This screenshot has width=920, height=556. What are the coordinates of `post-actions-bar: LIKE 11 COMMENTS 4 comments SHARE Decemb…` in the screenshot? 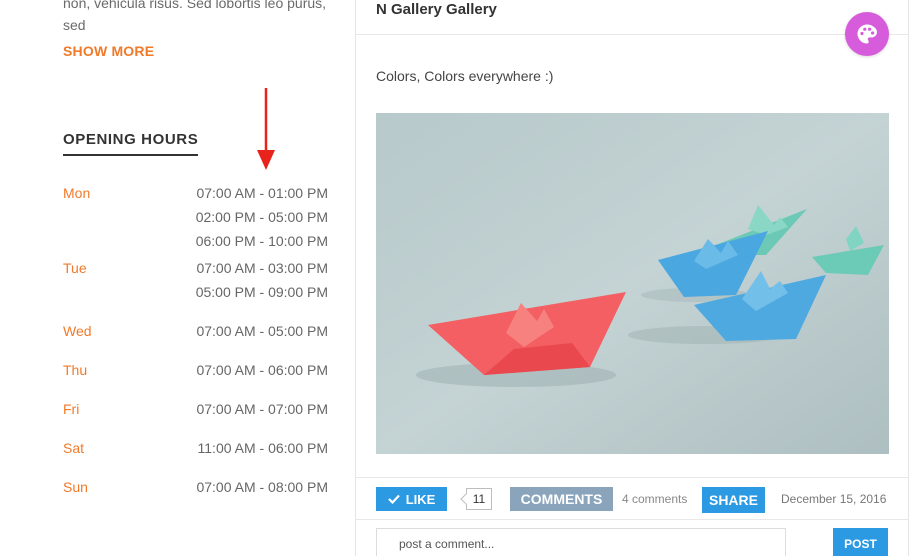 It's located at (632, 498).